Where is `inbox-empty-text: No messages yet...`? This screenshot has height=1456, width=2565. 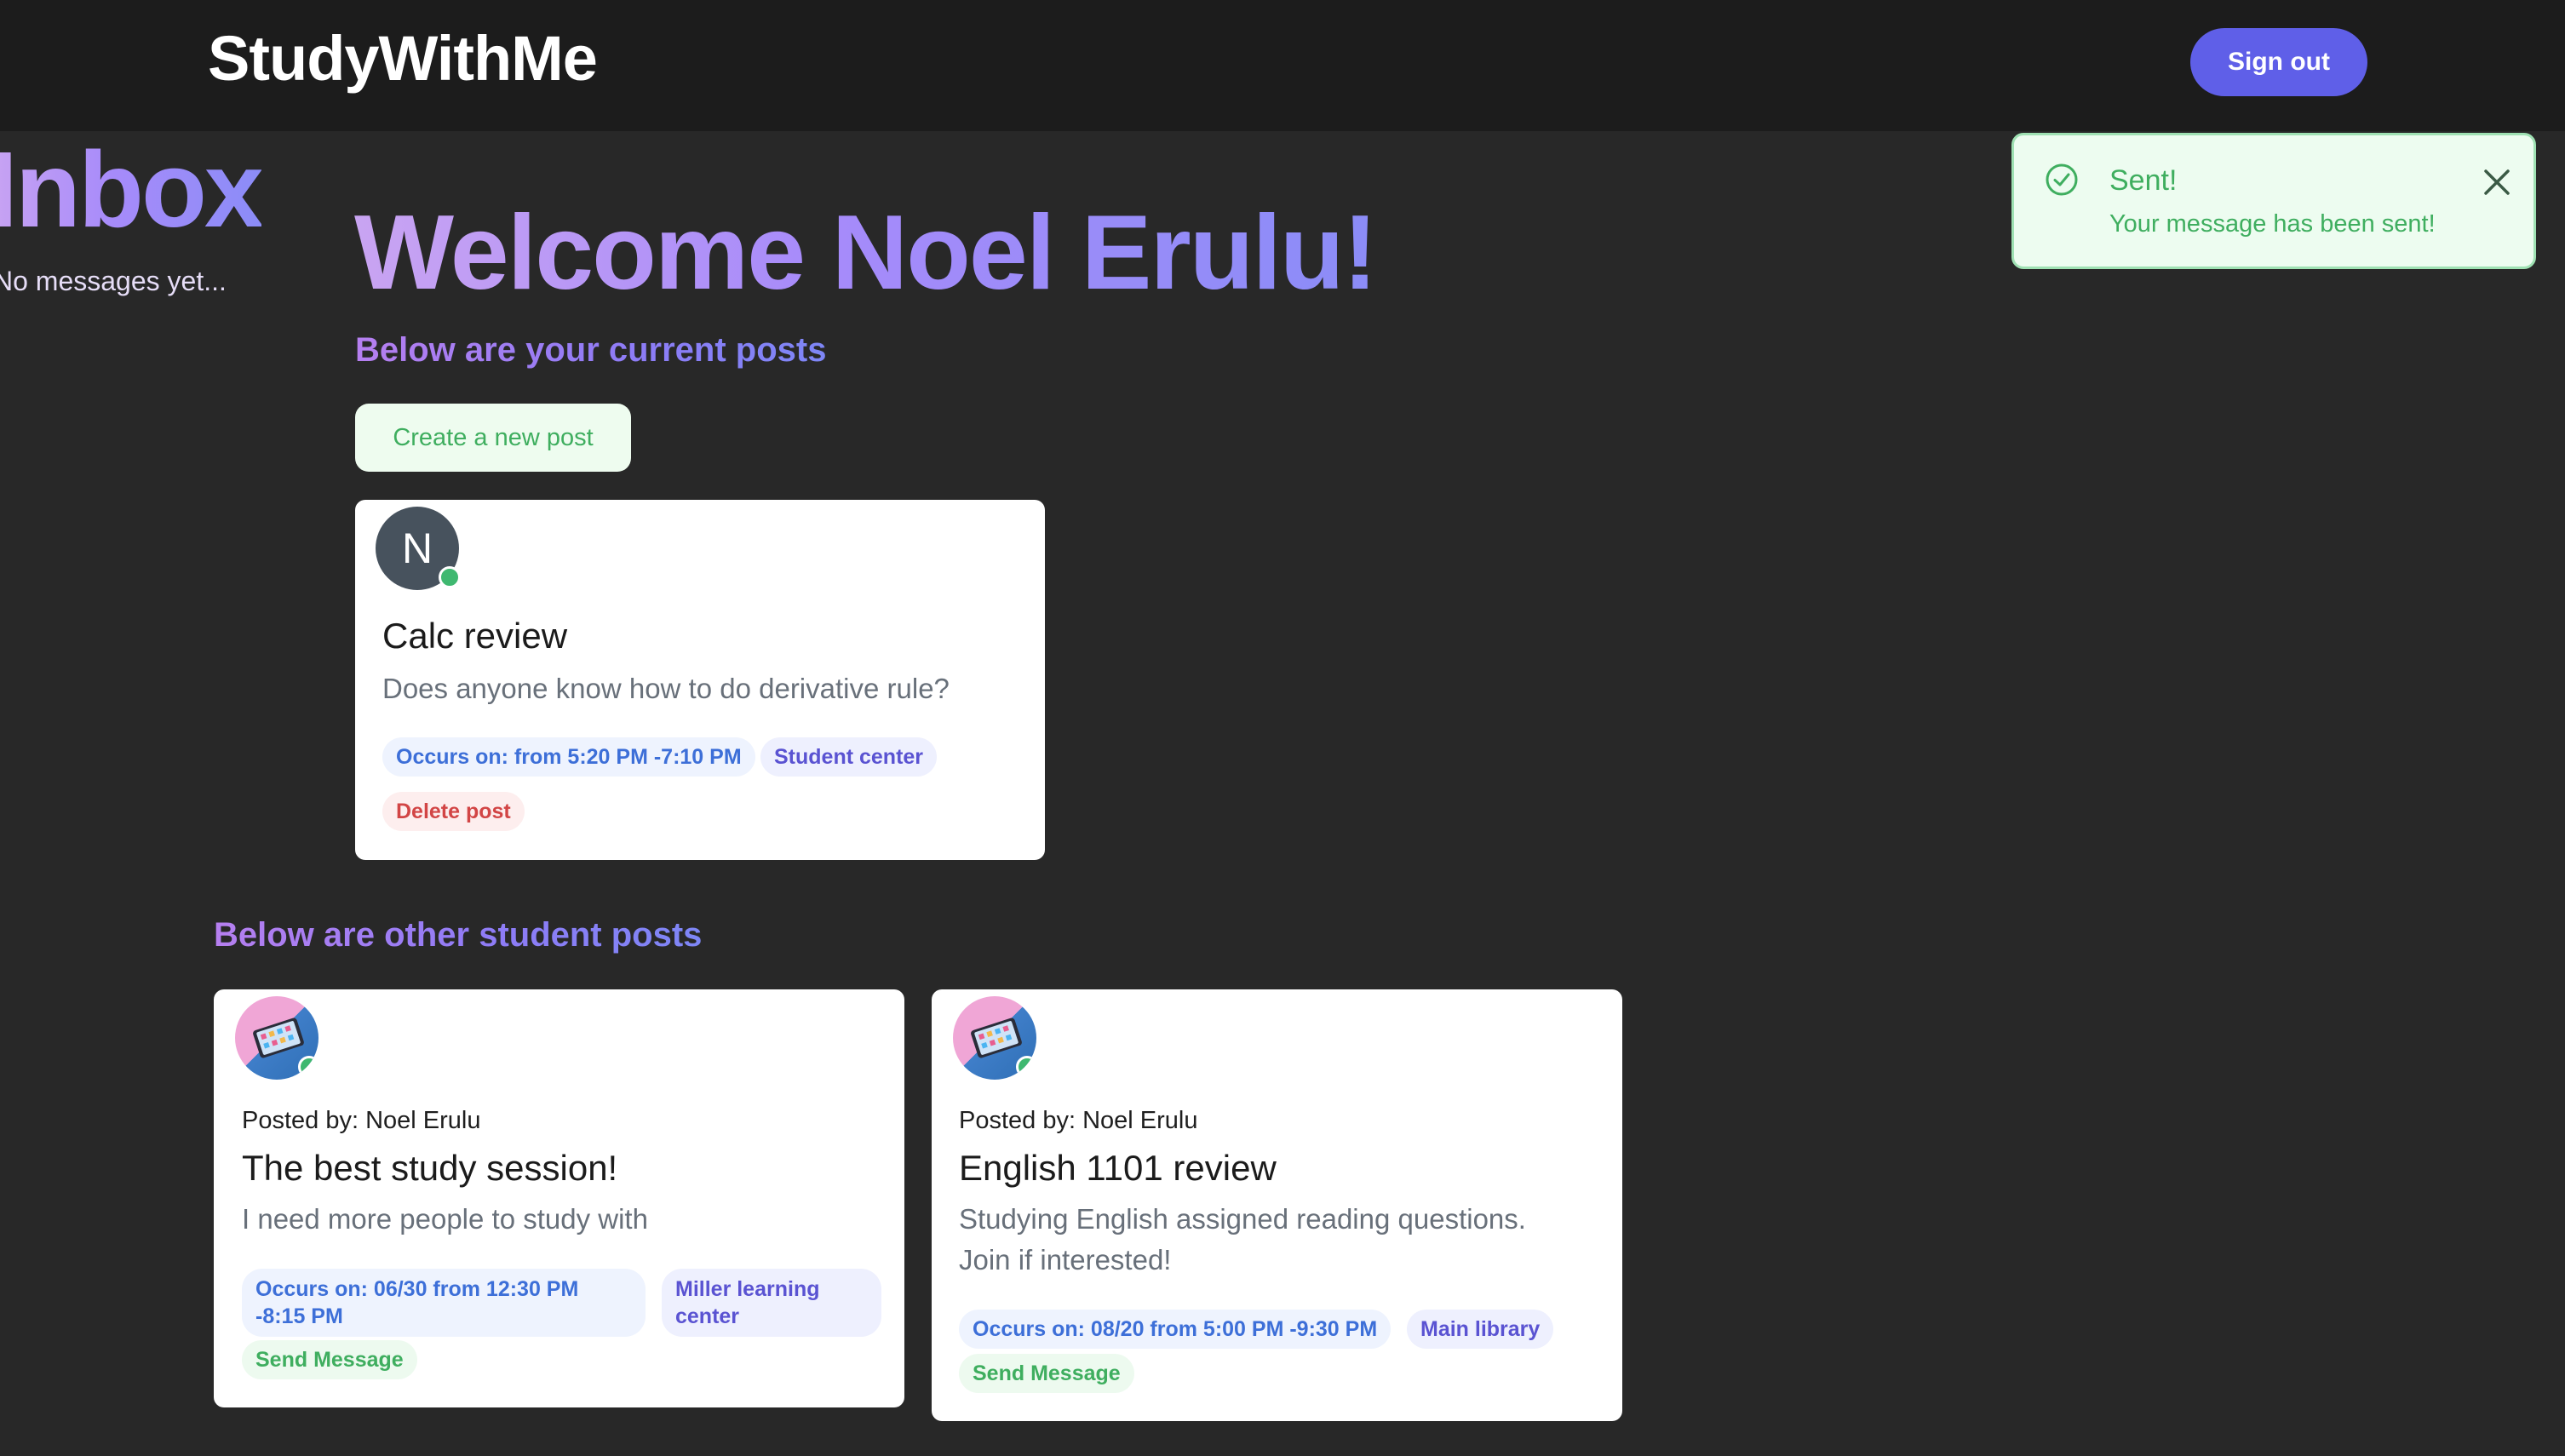 inbox-empty-text: No messages yet... is located at coordinates (113, 281).